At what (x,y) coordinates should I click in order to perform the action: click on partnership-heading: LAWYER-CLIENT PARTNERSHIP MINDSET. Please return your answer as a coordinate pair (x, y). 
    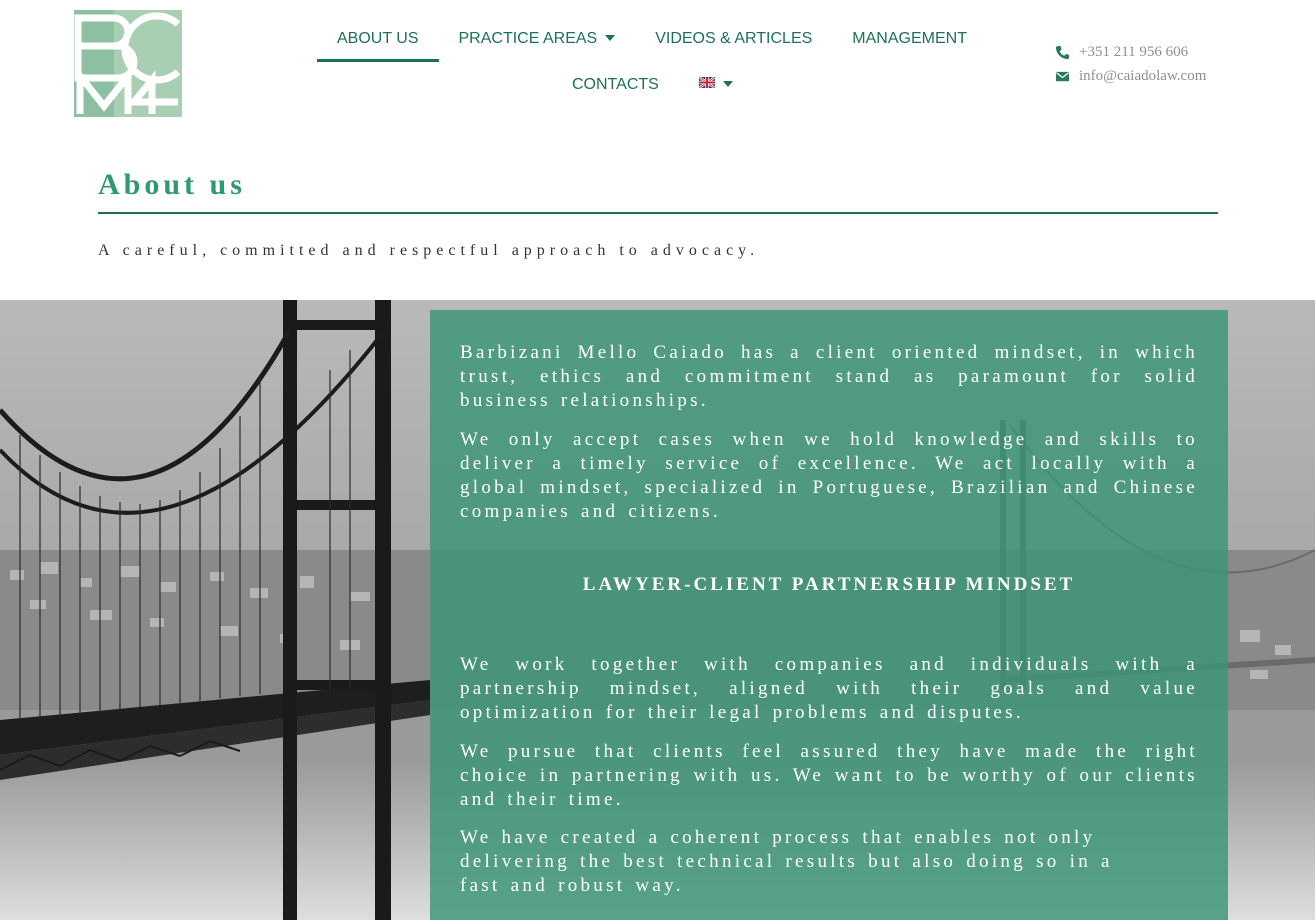
    Looking at the image, I should click on (829, 584).